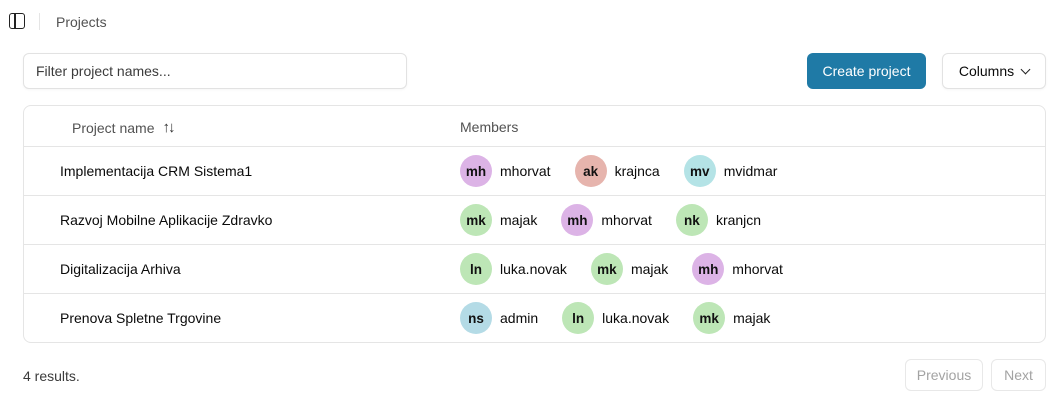  Describe the element at coordinates (750, 171) in the screenshot. I see `member-username: mvidmar` at that location.